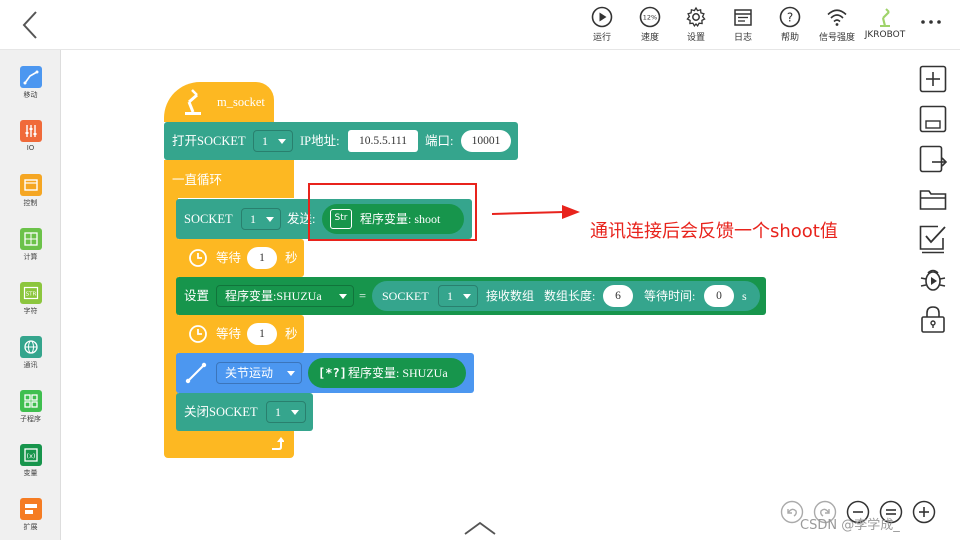 The height and width of the screenshot is (540, 960). What do you see at coordinates (229, 444) in the screenshot?
I see `loop-footer` at bounding box center [229, 444].